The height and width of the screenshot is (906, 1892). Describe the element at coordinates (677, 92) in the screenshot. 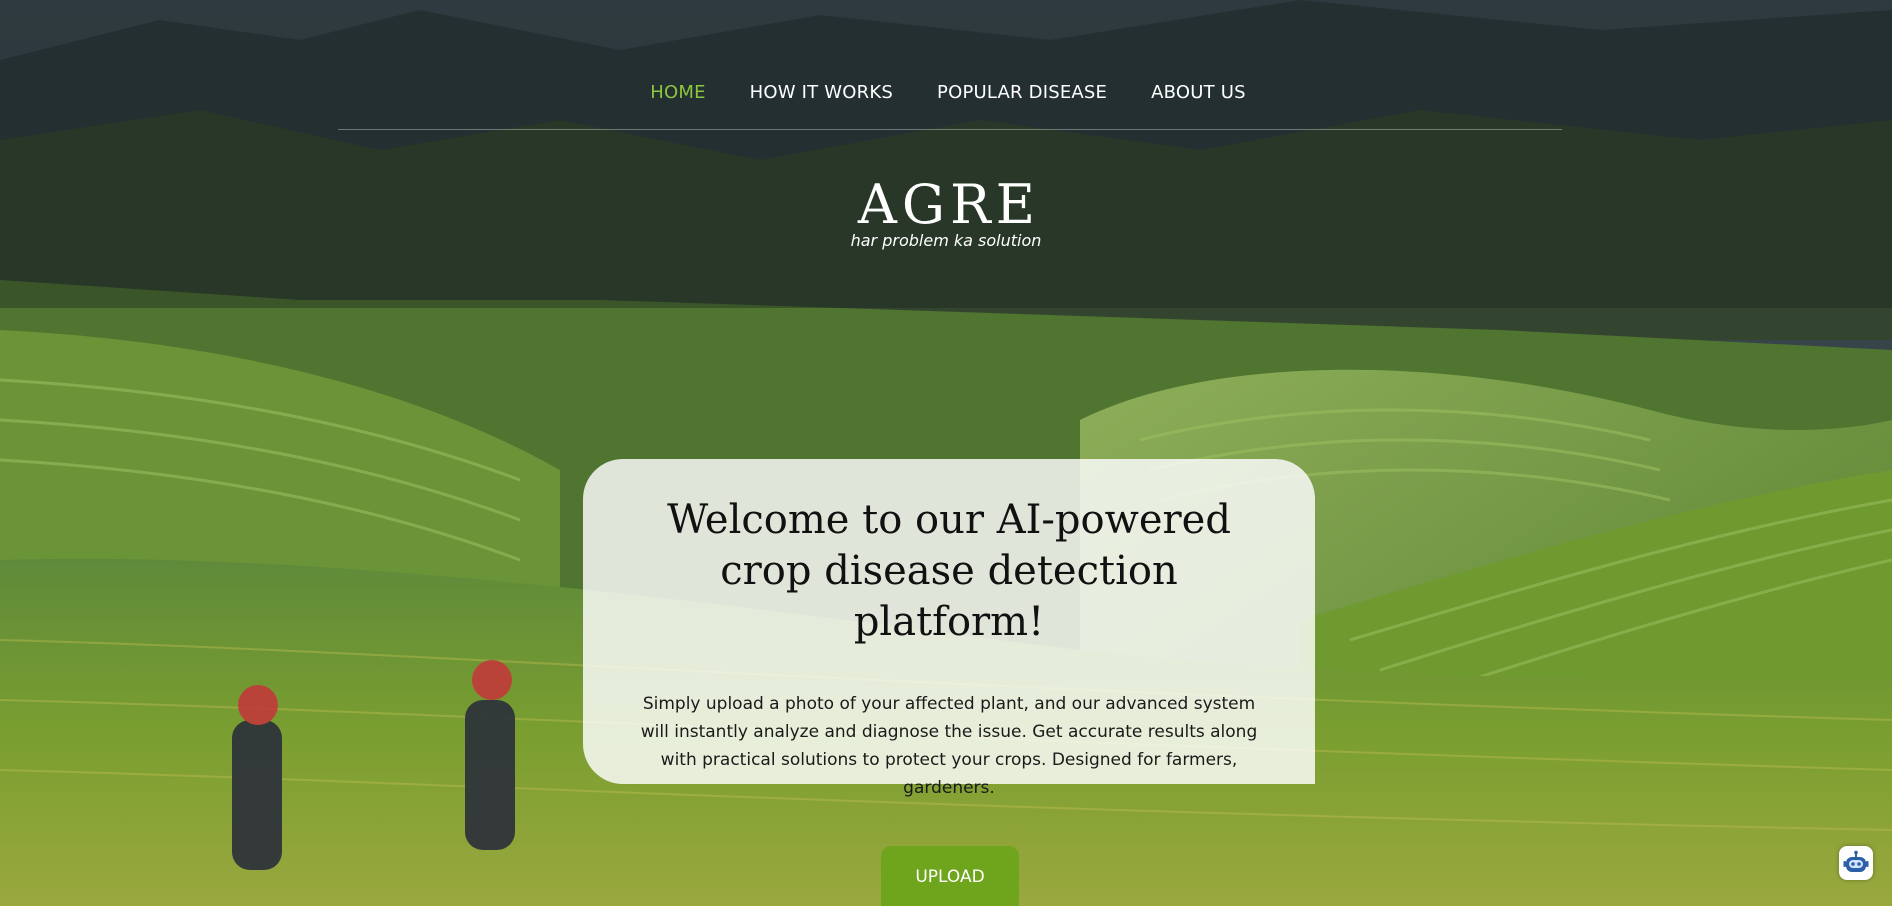

I see `nav-home: HOME` at that location.